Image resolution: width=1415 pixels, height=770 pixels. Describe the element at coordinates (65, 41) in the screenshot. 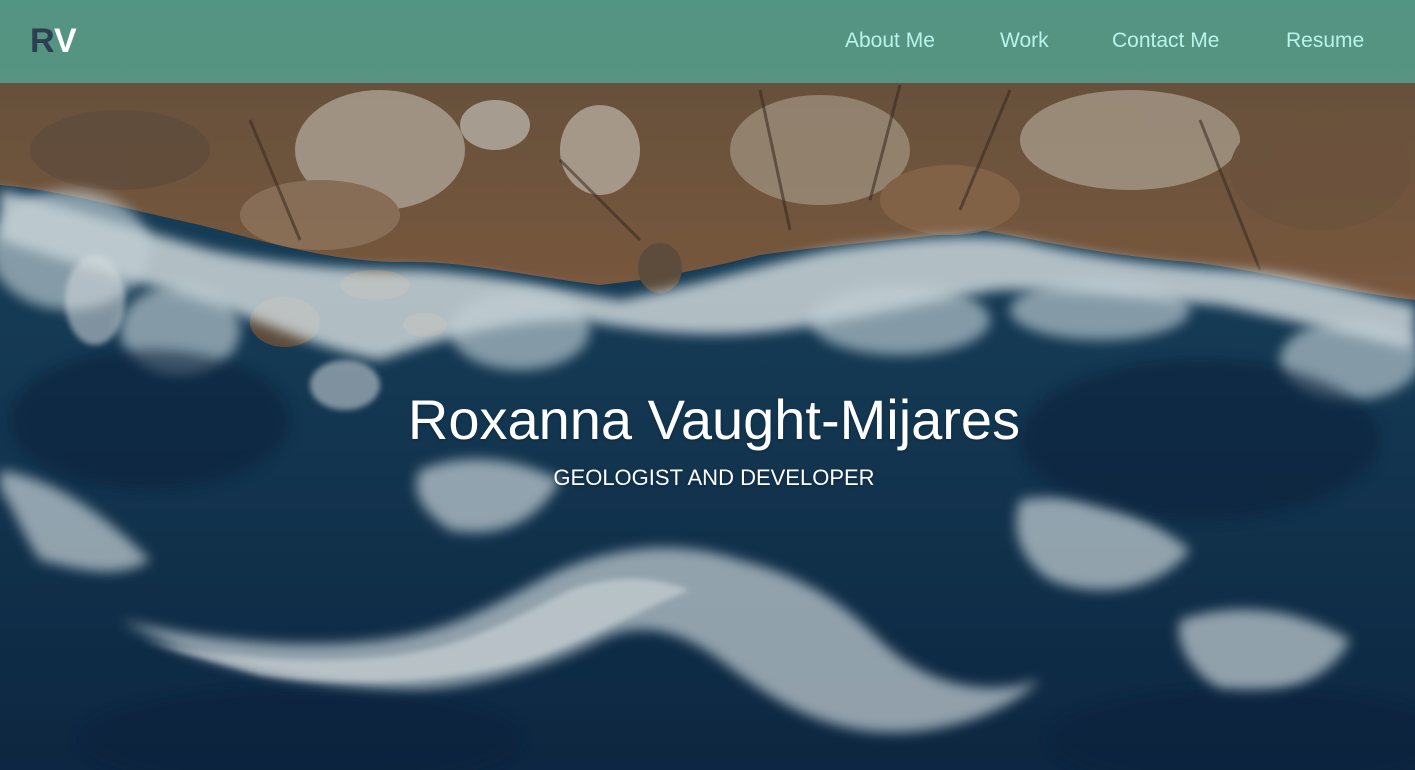

I see `logo-letter-v: V` at that location.